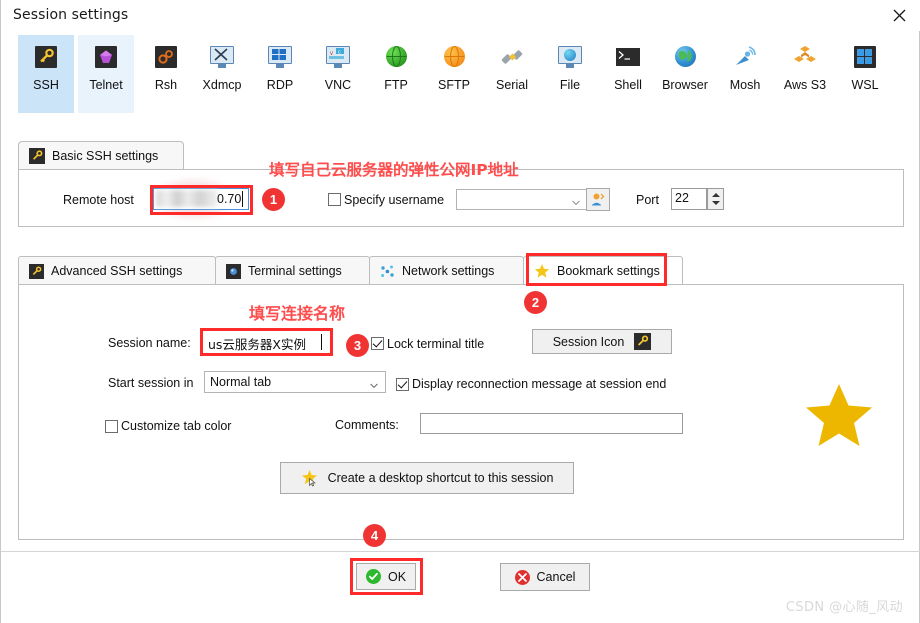  I want to click on stepper-up-icon, so click(716, 195).